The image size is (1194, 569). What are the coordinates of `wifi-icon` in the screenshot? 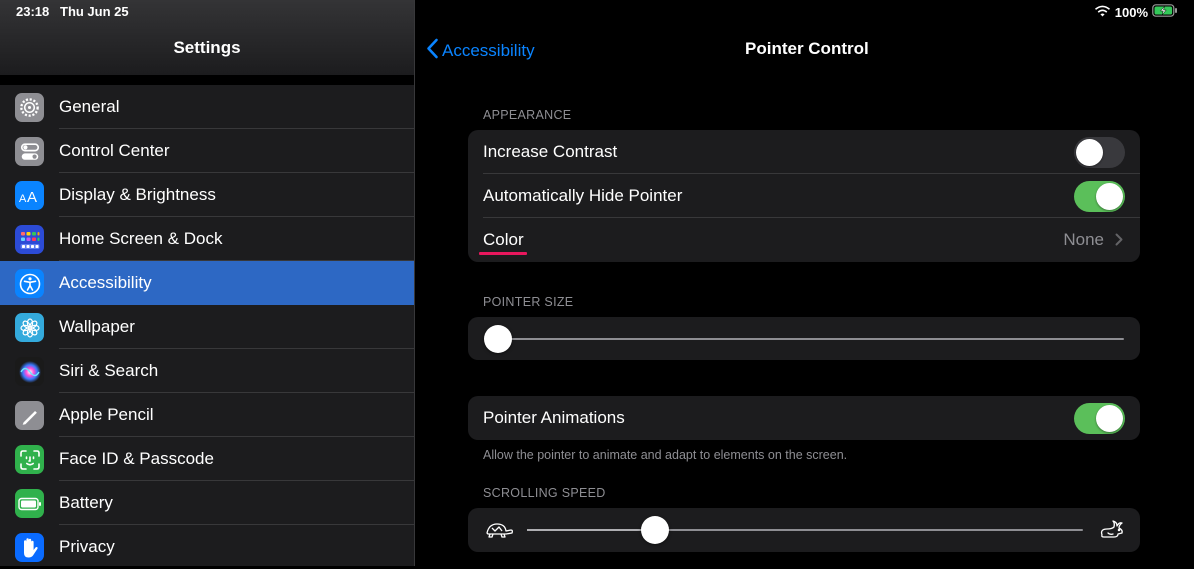 It's located at (1102, 12).